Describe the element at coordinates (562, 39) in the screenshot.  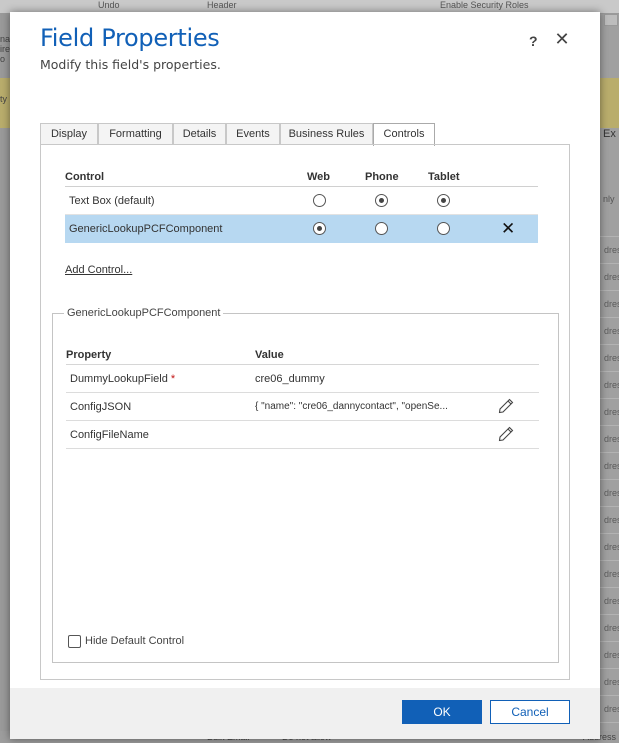
I see `close-icon: ✕` at that location.